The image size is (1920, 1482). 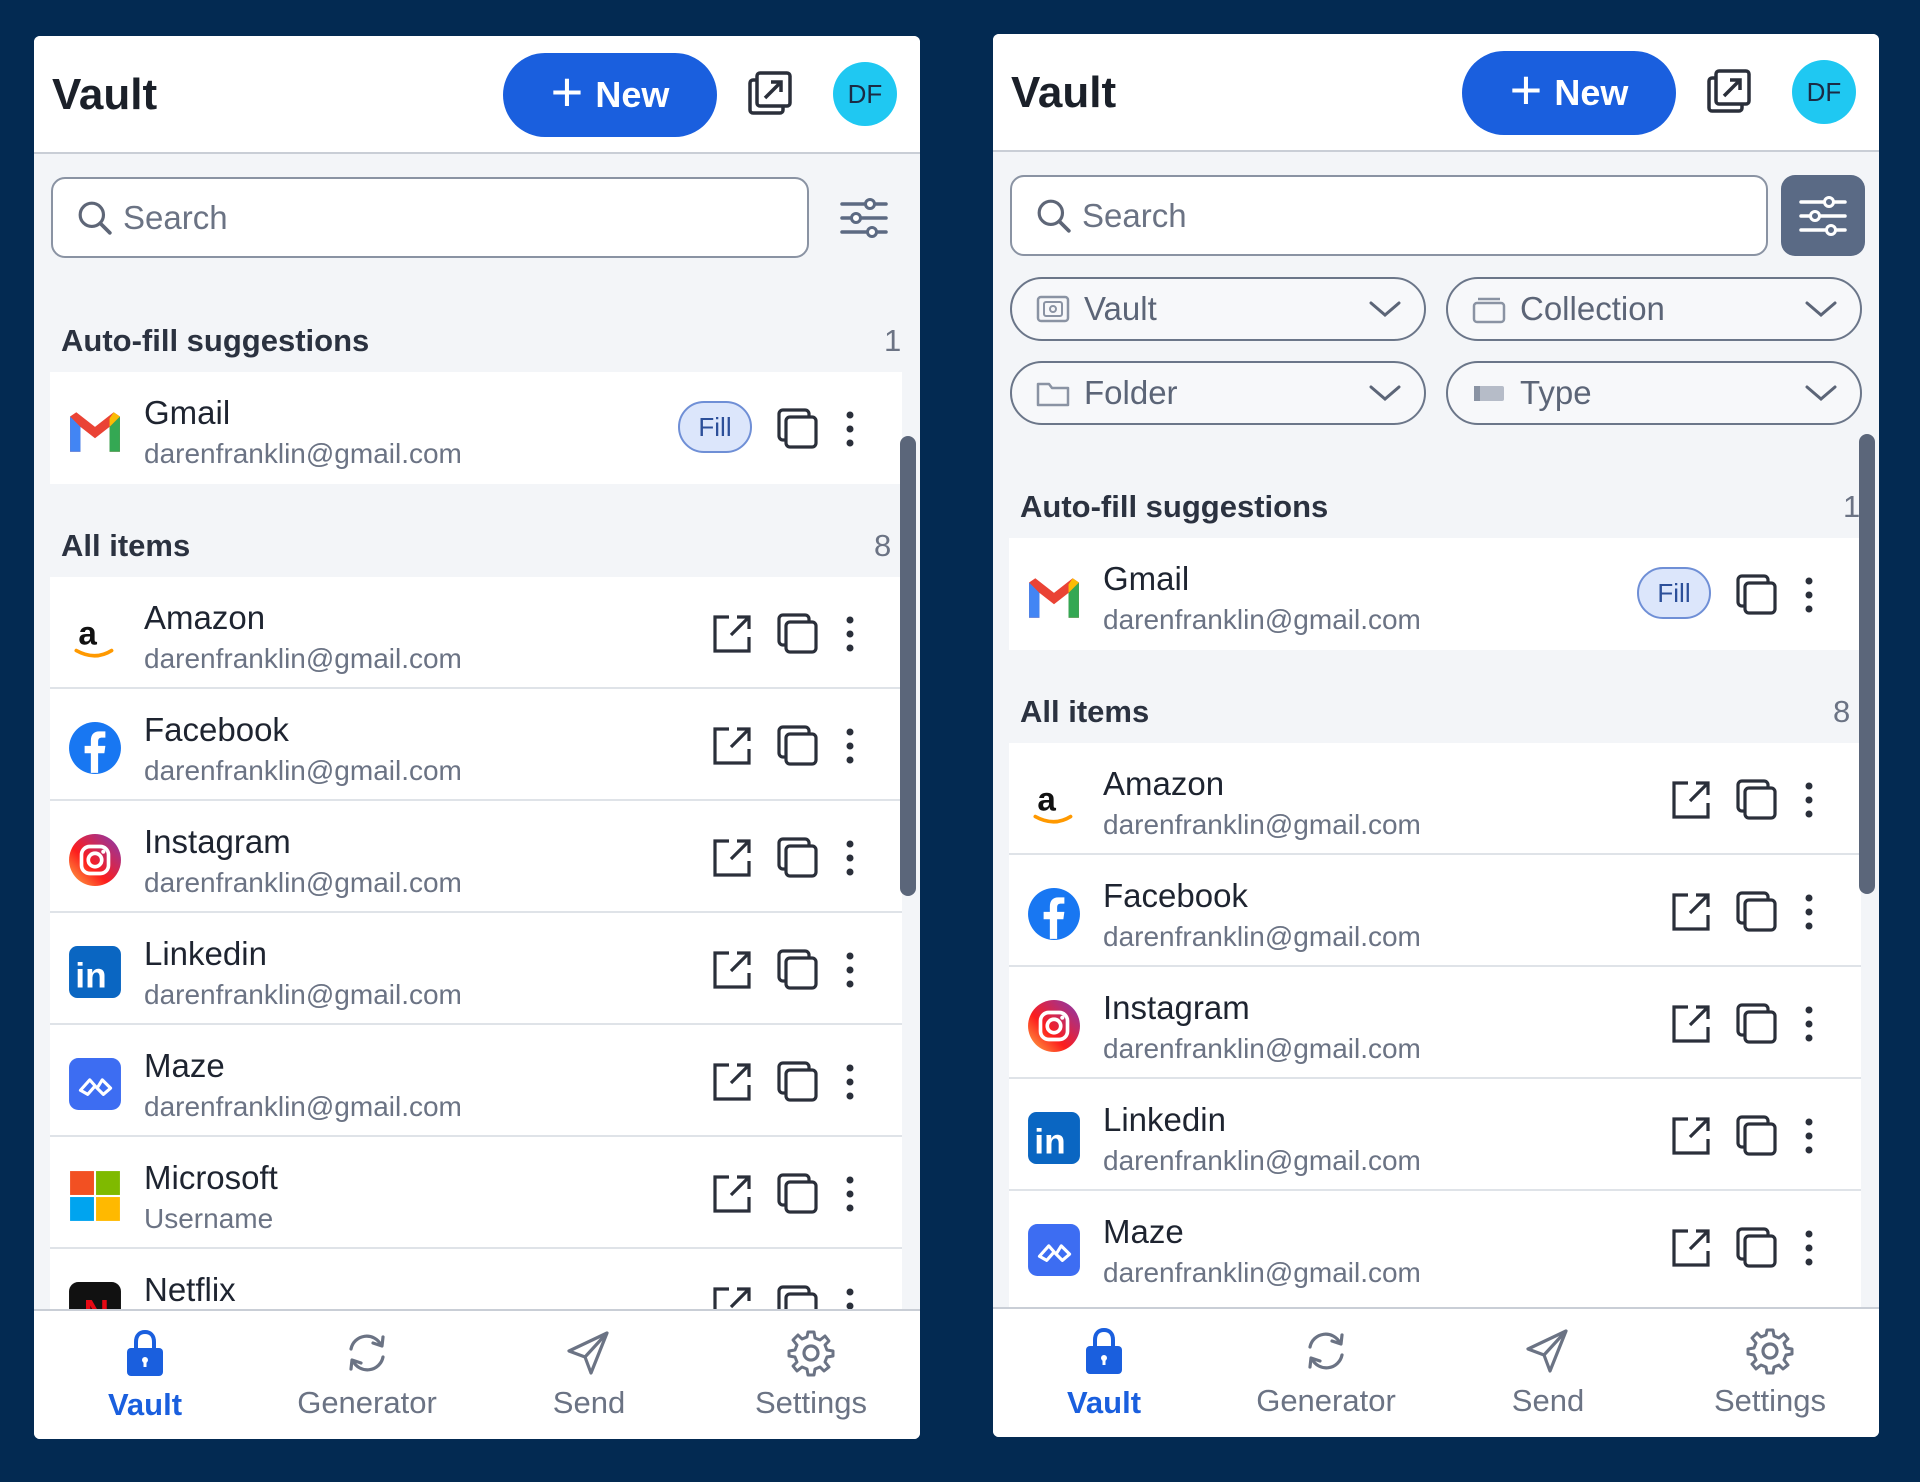 What do you see at coordinates (211, 1177) in the screenshot?
I see `item-name: Microsoft` at bounding box center [211, 1177].